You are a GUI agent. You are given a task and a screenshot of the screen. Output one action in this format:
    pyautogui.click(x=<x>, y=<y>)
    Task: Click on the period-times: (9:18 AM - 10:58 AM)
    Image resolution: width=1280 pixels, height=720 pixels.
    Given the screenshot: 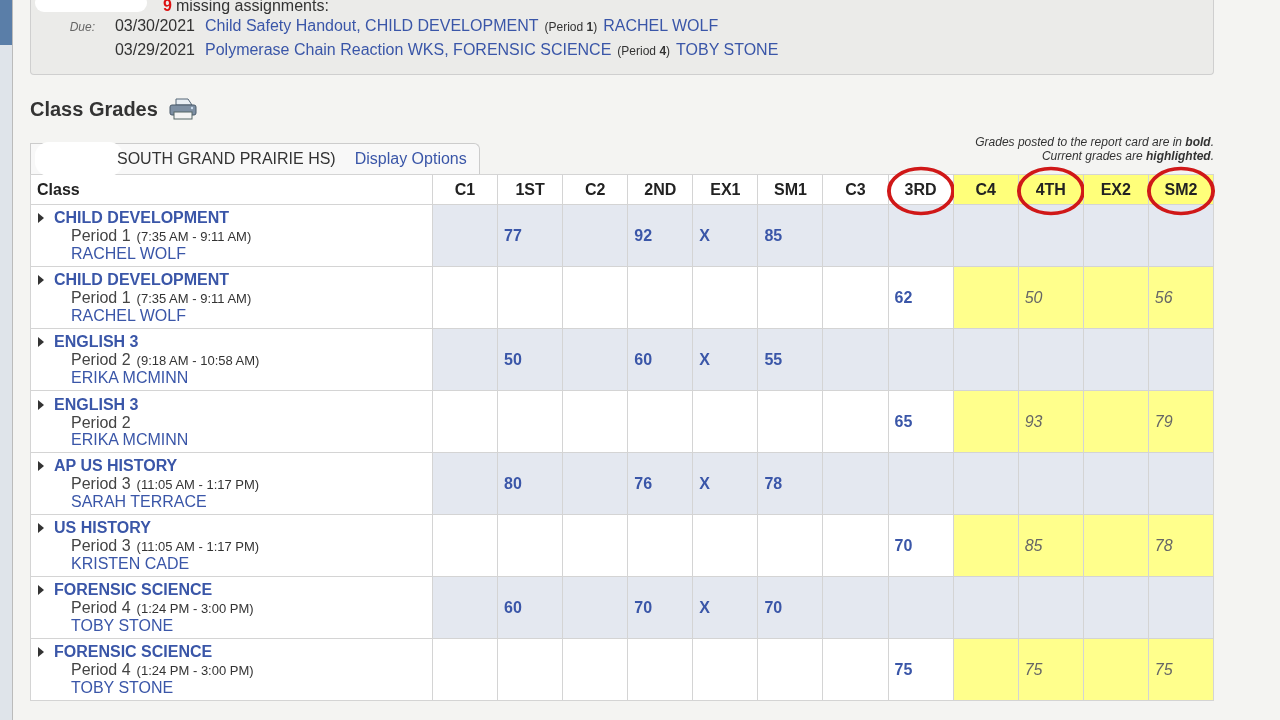 What is the action you would take?
    pyautogui.click(x=198, y=360)
    